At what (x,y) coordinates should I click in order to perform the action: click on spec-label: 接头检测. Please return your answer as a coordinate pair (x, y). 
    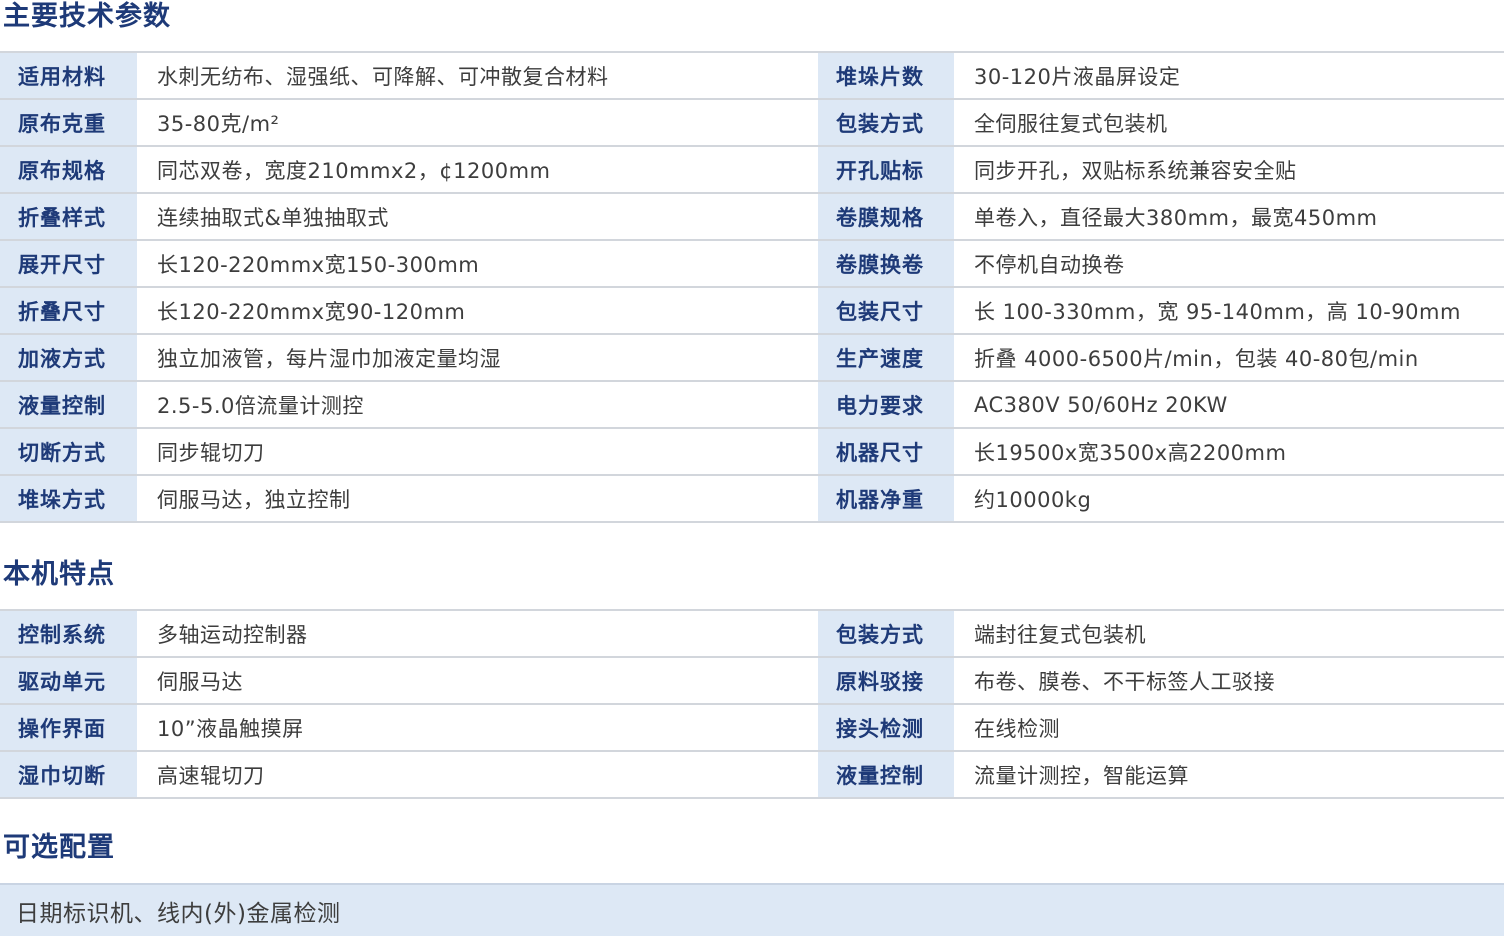
    Looking at the image, I should click on (886, 727).